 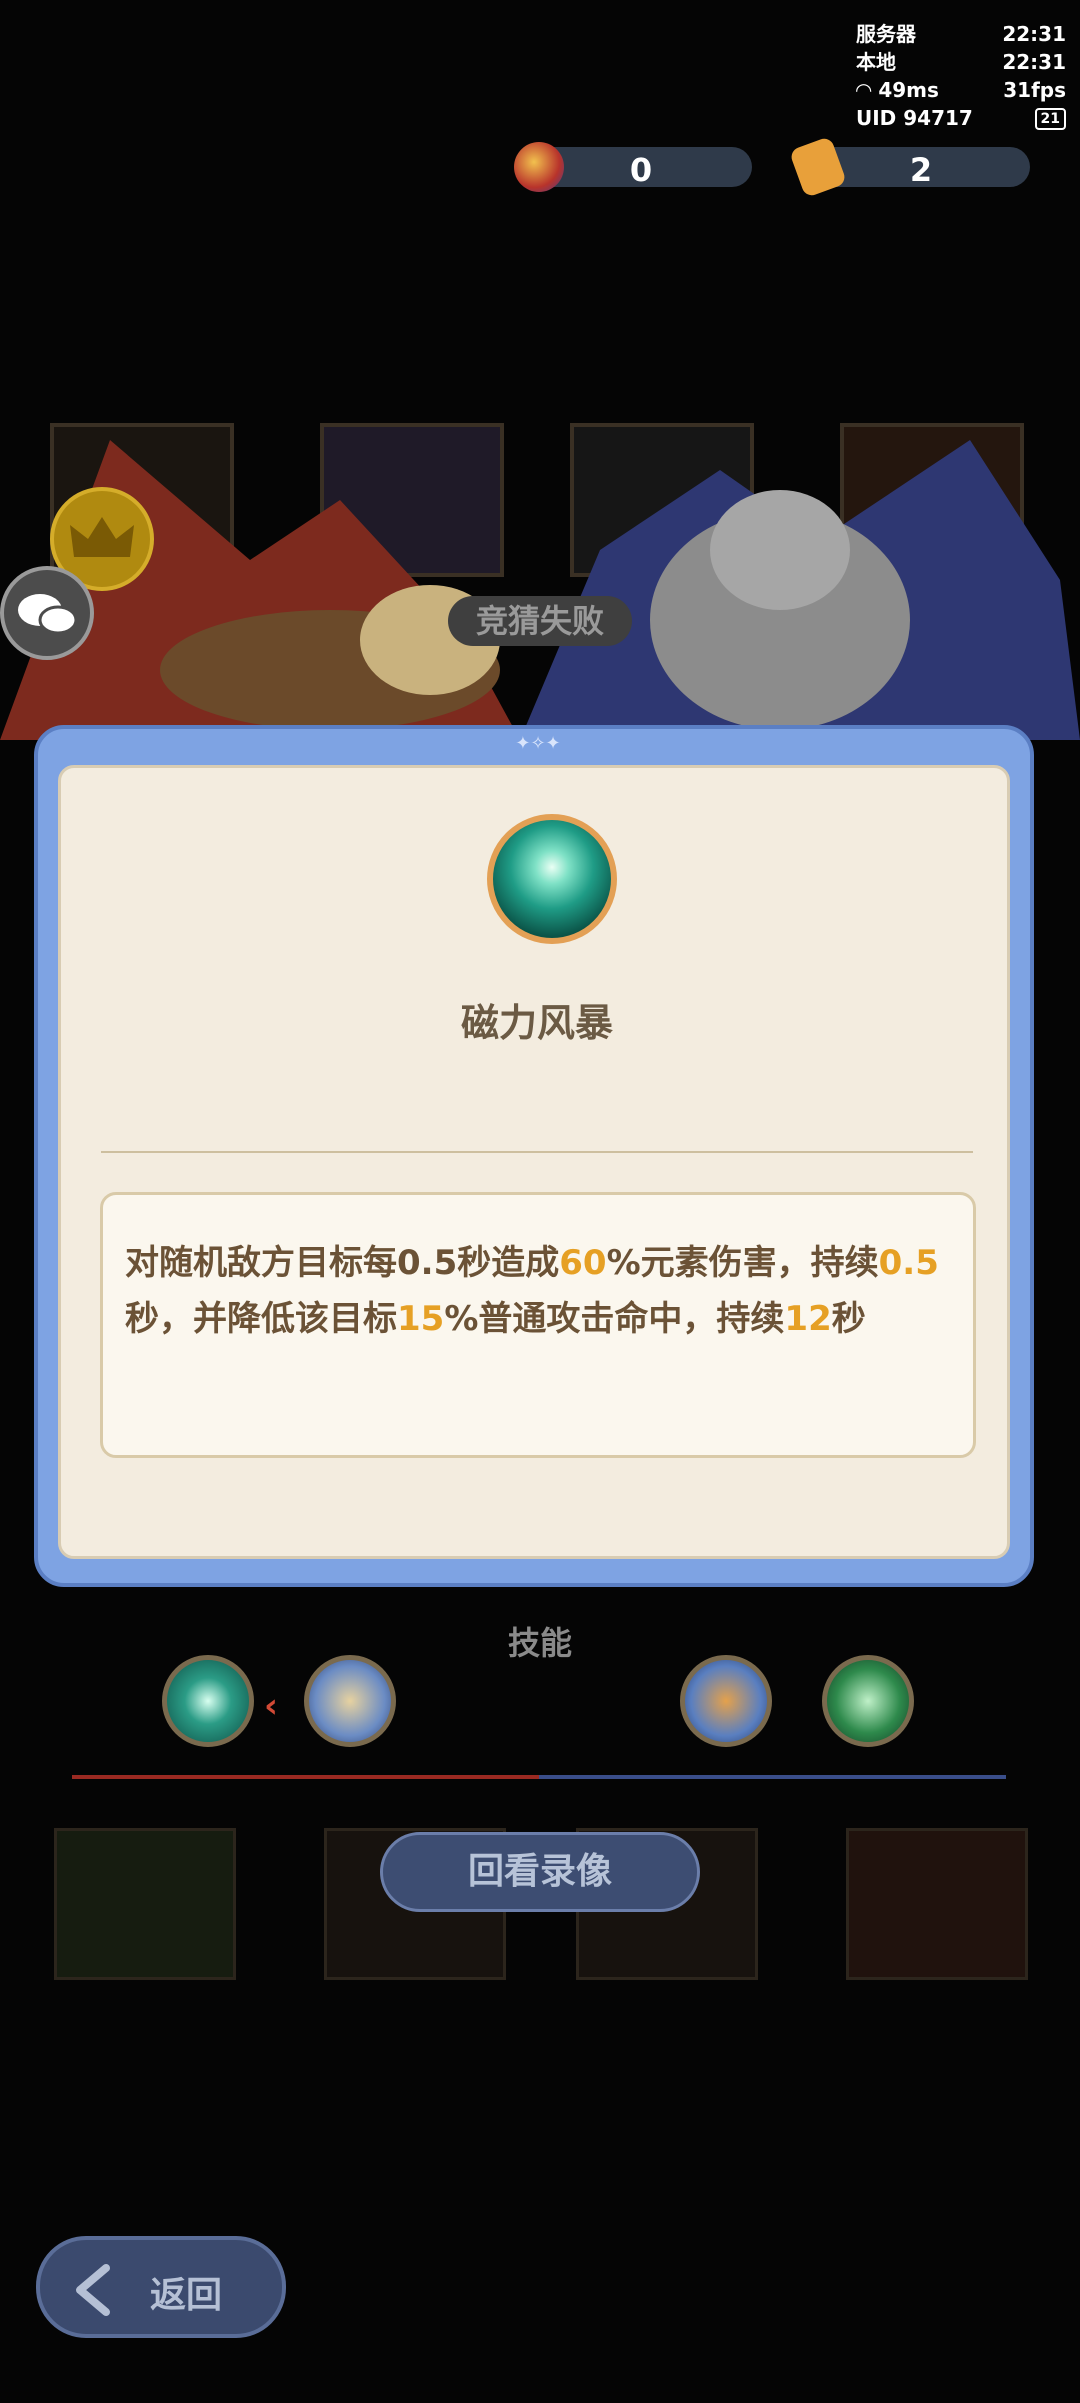 What do you see at coordinates (876, 62) in the screenshot?
I see `local-label: 本地` at bounding box center [876, 62].